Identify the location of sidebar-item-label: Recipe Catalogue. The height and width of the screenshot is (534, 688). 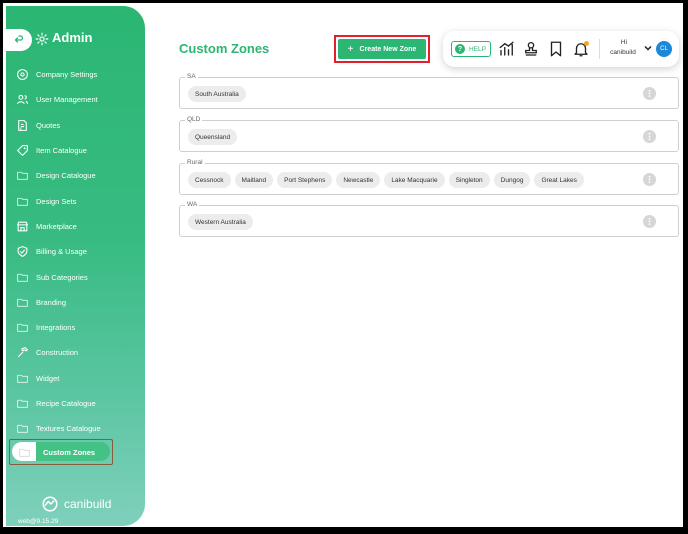
(66, 403).